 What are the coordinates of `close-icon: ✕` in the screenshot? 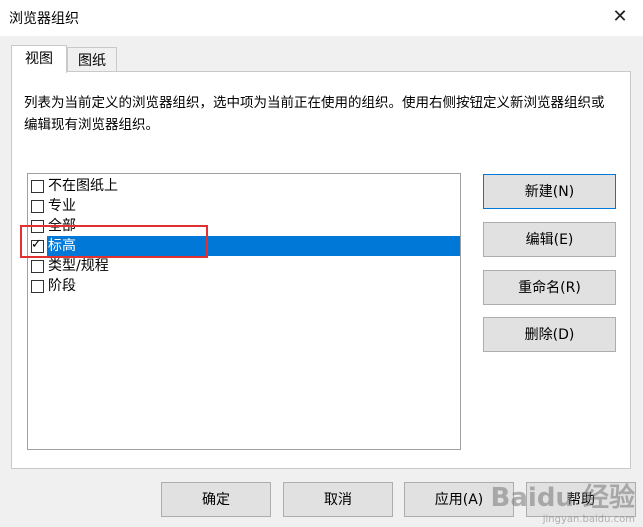 It's located at (620, 17).